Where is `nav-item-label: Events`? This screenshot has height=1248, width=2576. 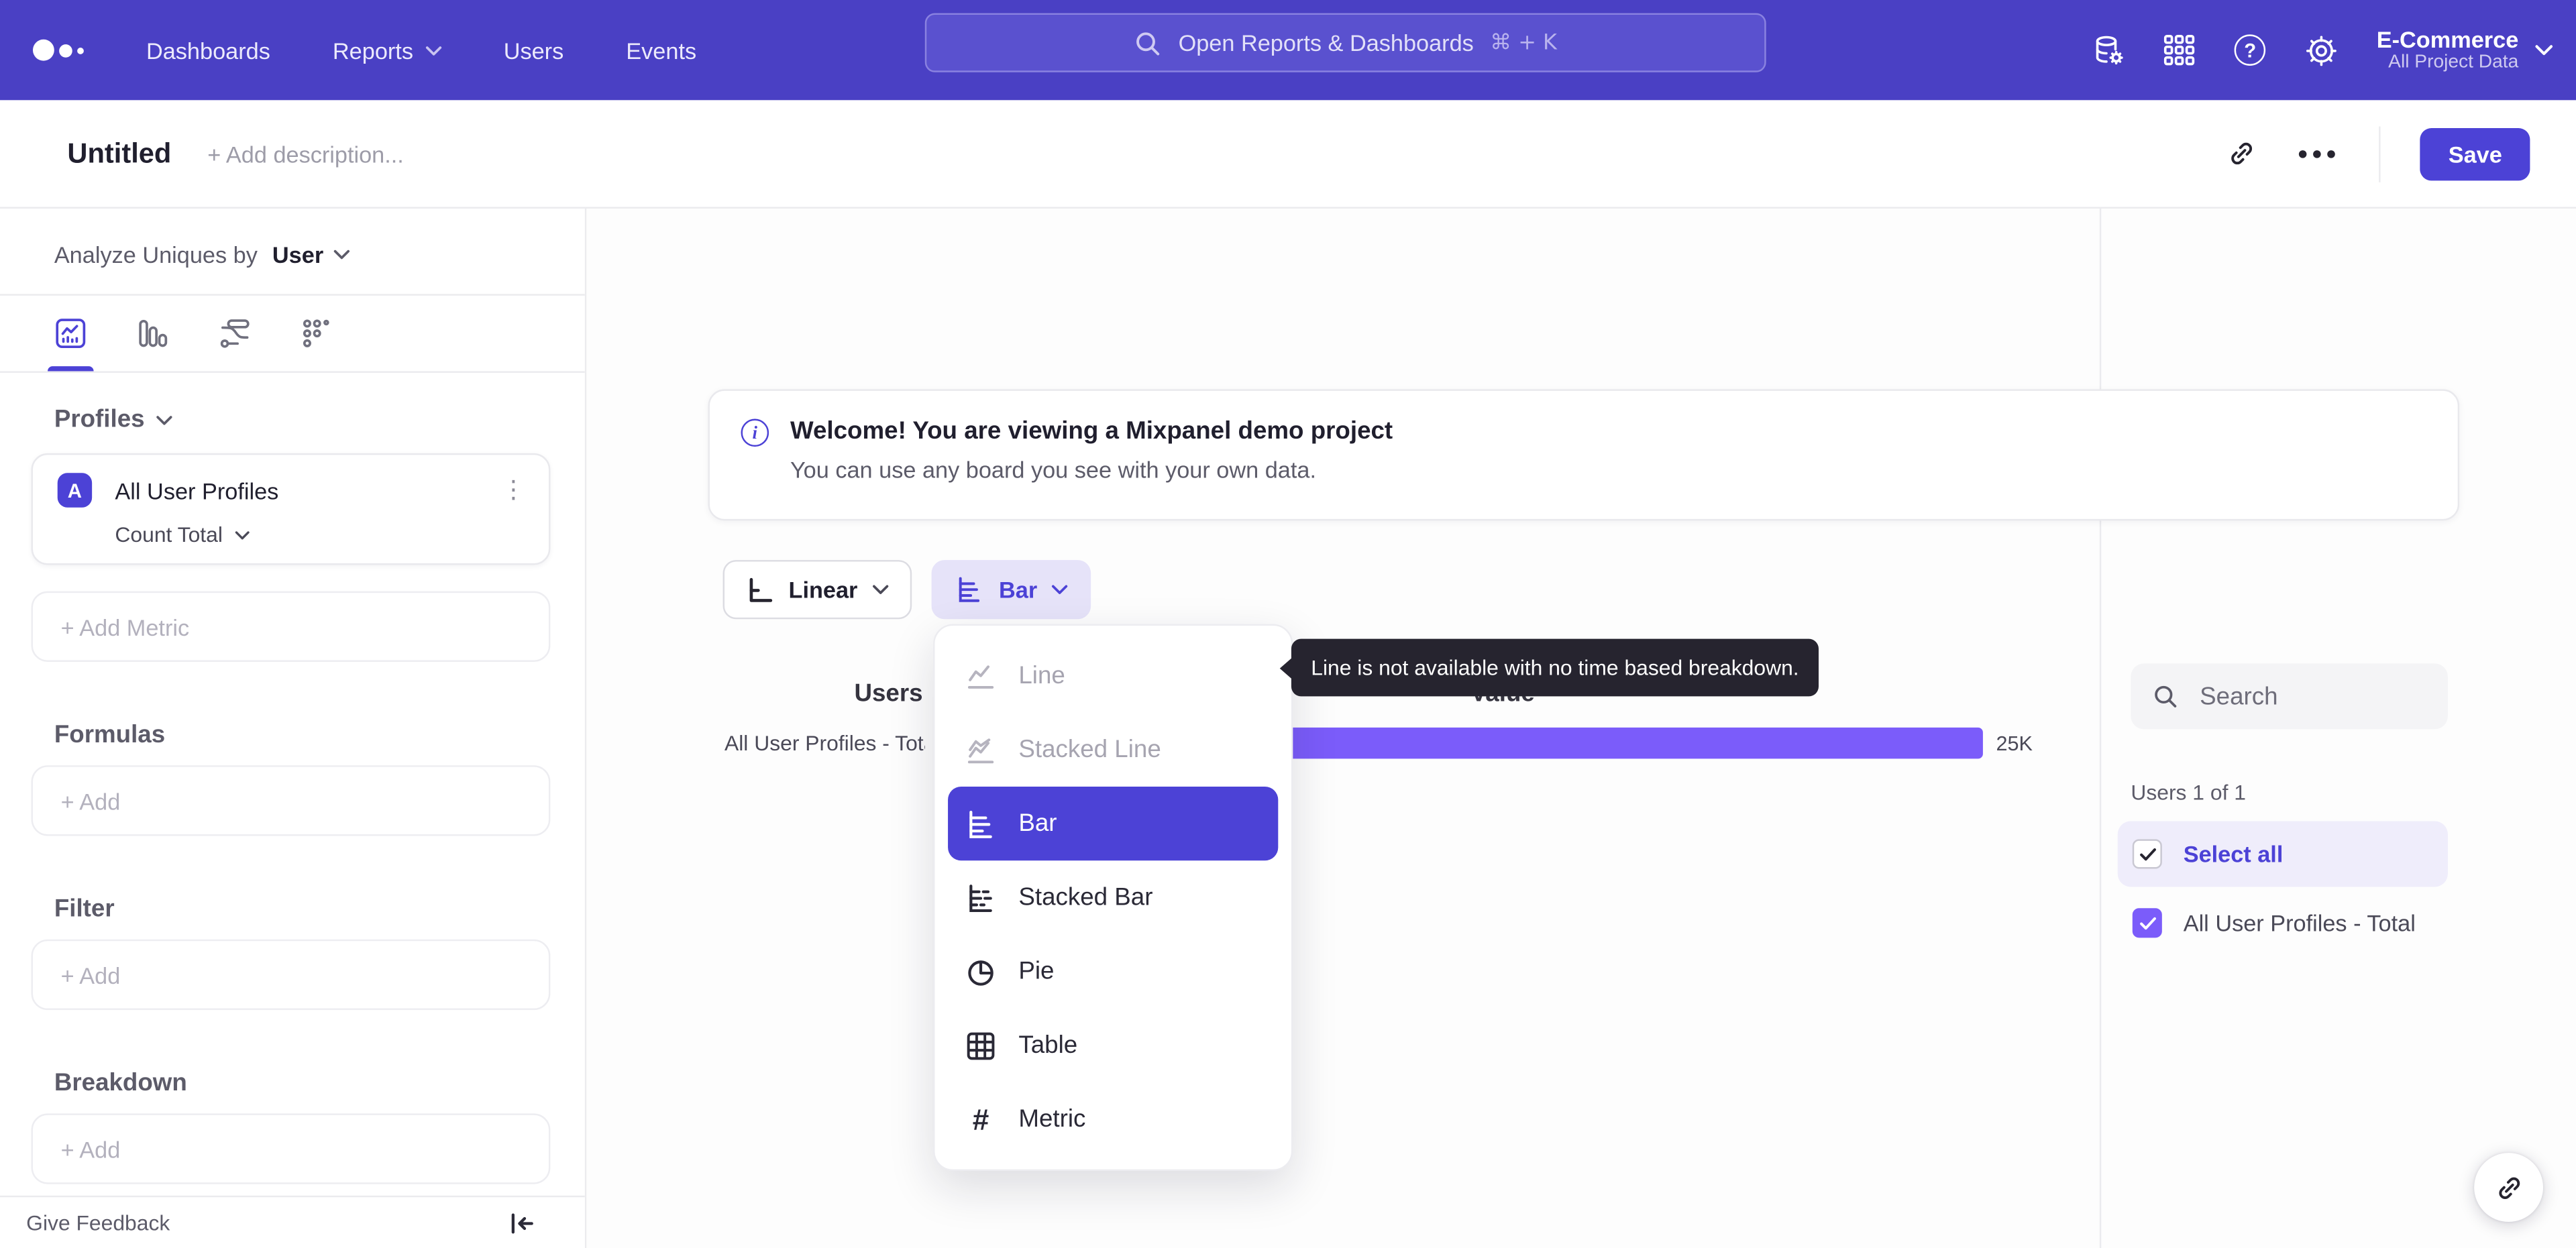 nav-item-label: Events is located at coordinates (661, 50).